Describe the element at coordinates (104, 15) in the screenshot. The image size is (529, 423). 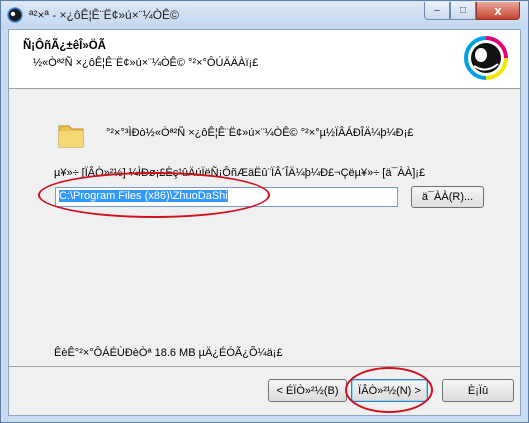
I see `window-title: ª²×ª - ×¿ôÊ¦Ê¨Ë¢»ú×¨¼ÒÊ©` at that location.